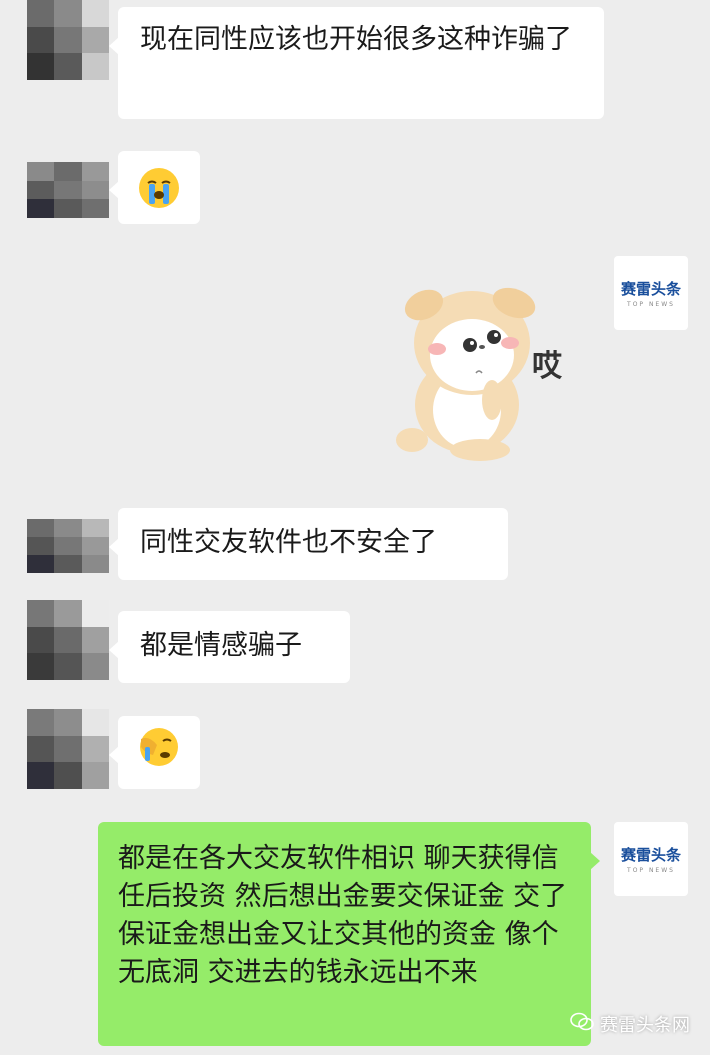 This screenshot has height=1055, width=710. I want to click on message-text: 现在同性应该也开始很多这种诈骗了, so click(356, 39).